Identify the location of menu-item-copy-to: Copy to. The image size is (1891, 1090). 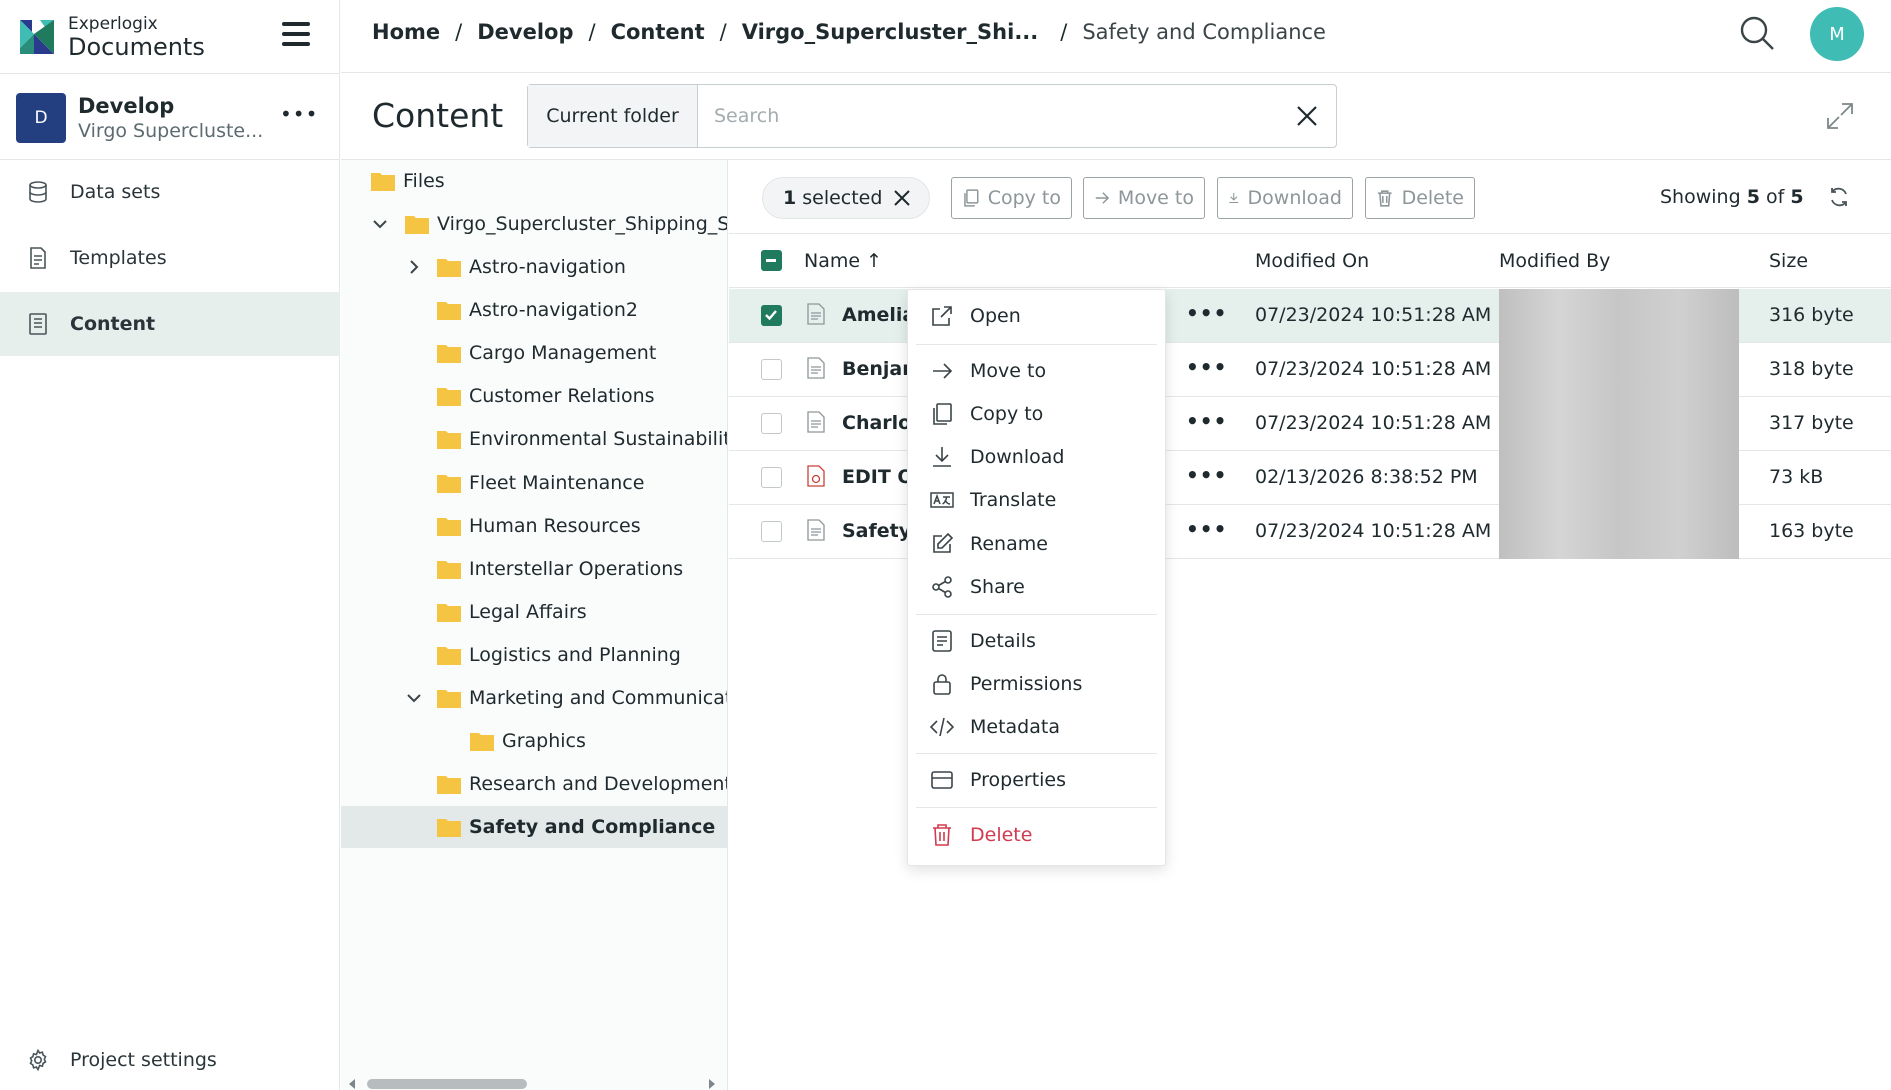
(1036, 414).